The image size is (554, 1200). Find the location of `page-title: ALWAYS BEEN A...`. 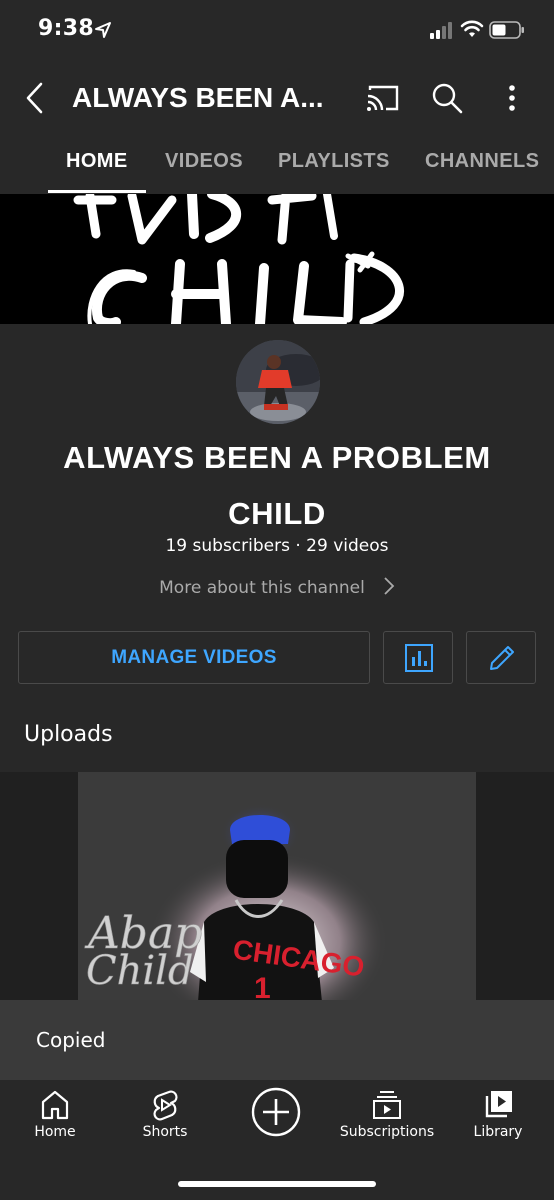

page-title: ALWAYS BEEN A... is located at coordinates (198, 97).